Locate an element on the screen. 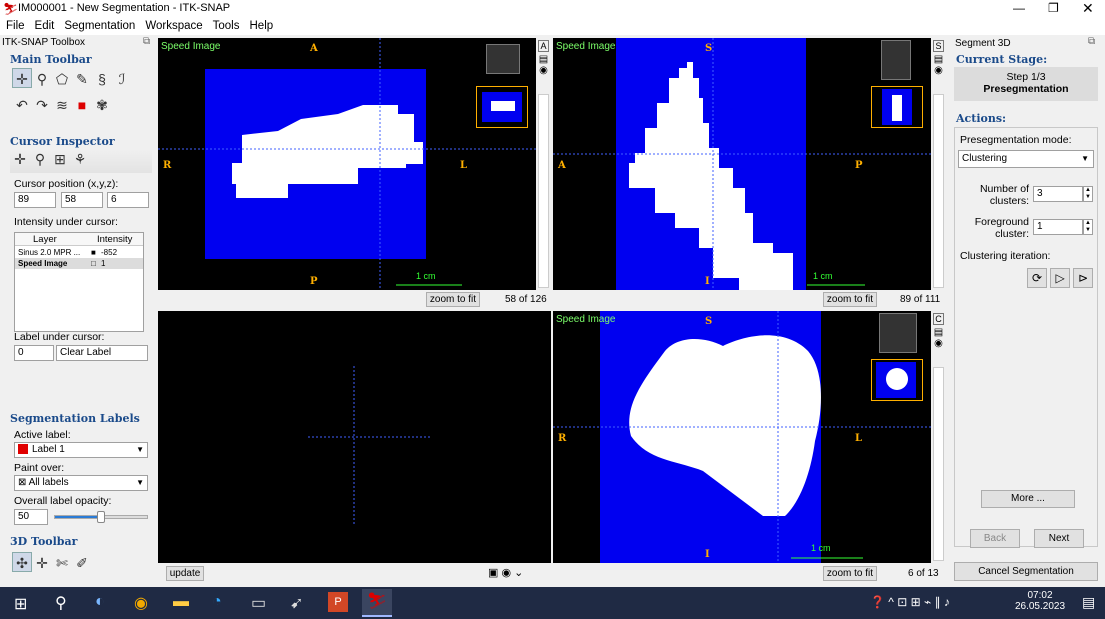 This screenshot has height=619, width=1105. step-ten-icon: ⊳ is located at coordinates (1083, 278).